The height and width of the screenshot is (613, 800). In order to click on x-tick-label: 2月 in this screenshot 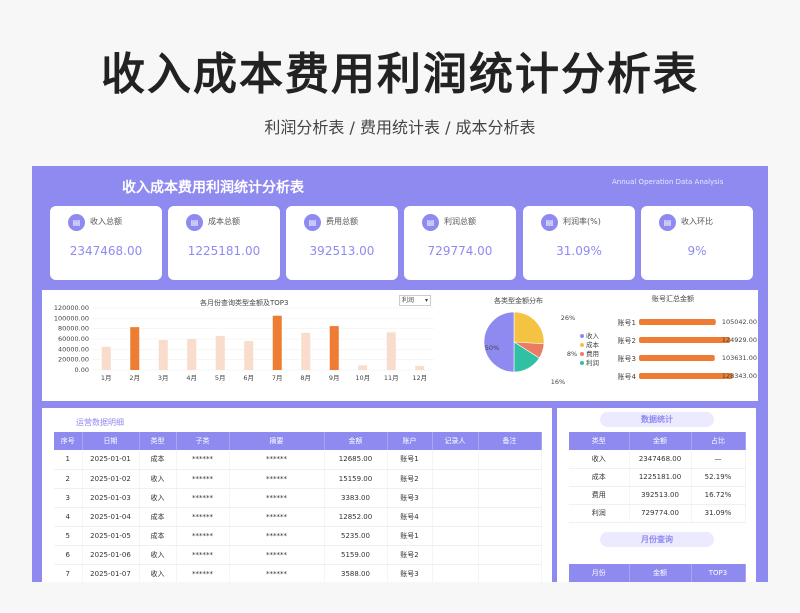, I will do `click(134, 378)`.